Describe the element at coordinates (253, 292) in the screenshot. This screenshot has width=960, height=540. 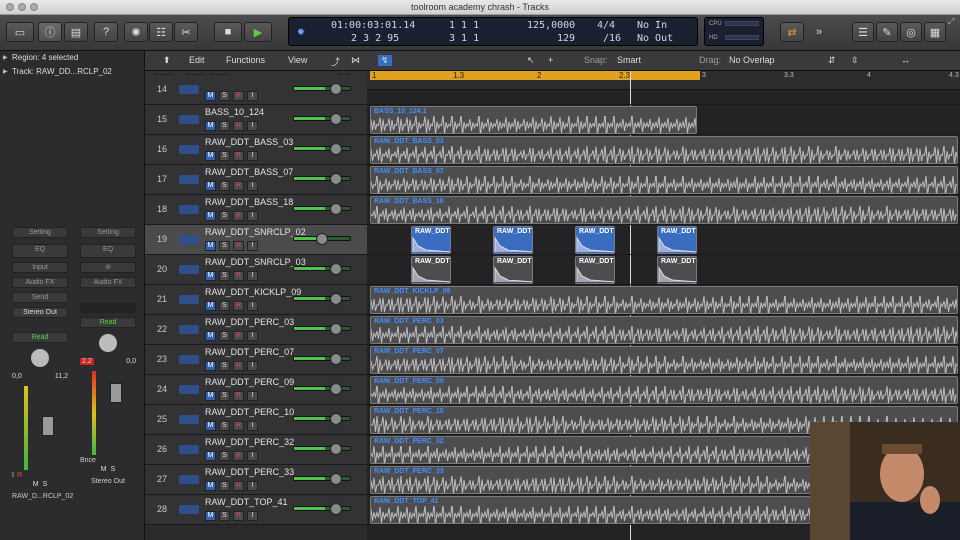
I see `track-name: RAW_DDT_KICKLP_09` at that location.